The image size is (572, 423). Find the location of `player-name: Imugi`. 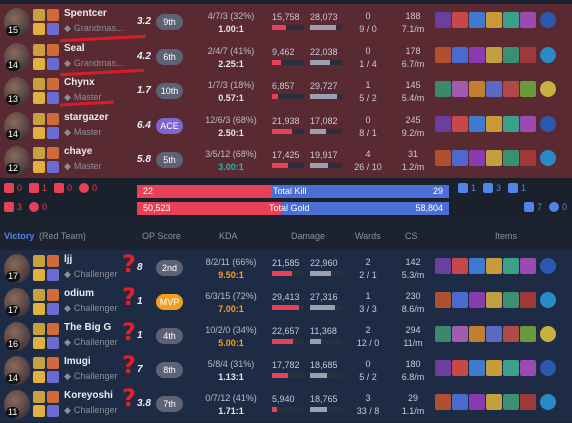

player-name: Imugi is located at coordinates (77, 361).